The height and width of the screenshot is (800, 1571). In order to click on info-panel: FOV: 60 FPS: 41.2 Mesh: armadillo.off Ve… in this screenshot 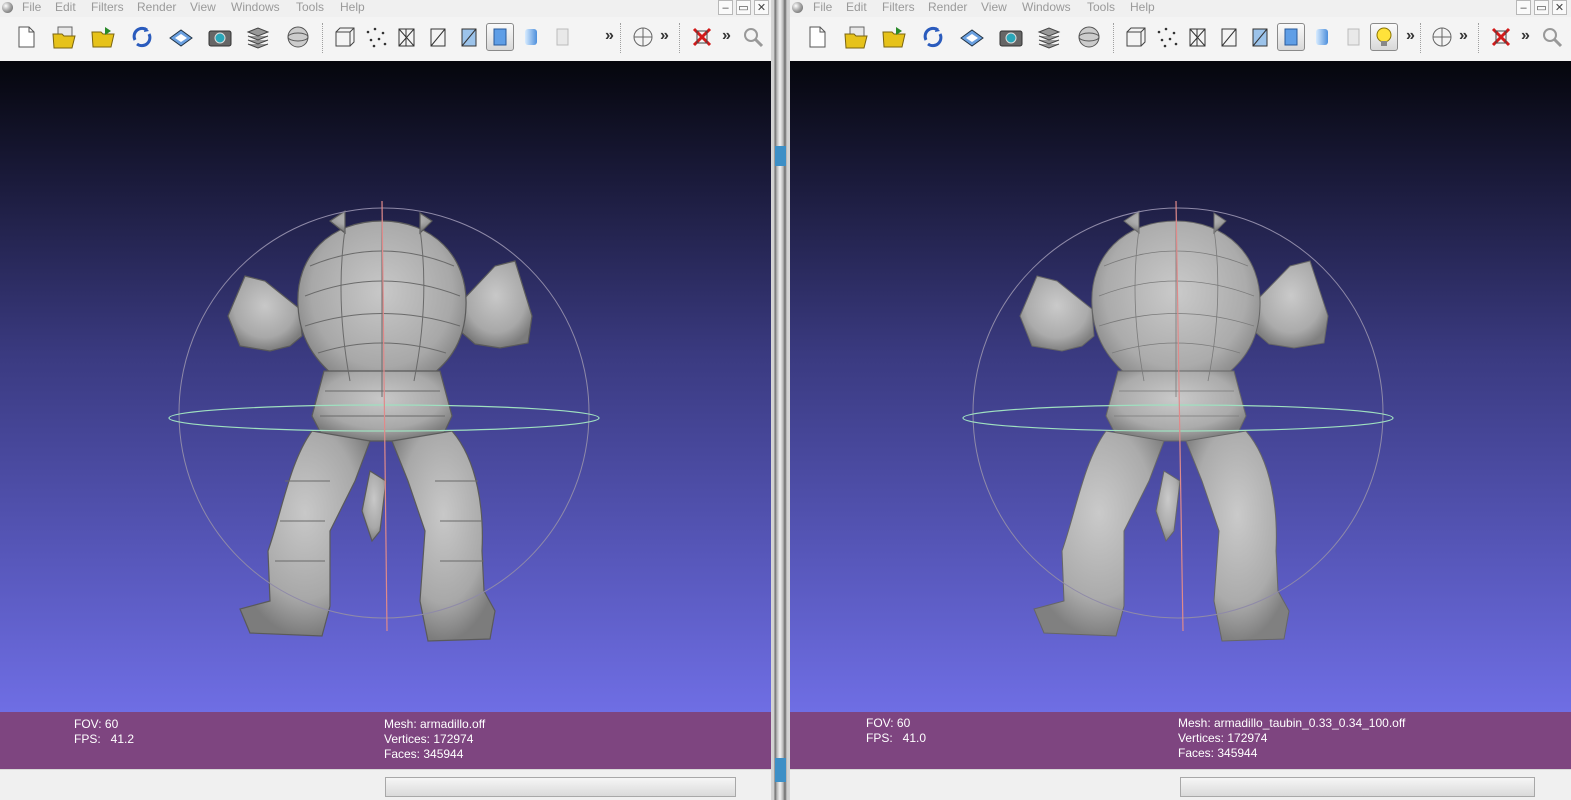, I will do `click(385, 740)`.